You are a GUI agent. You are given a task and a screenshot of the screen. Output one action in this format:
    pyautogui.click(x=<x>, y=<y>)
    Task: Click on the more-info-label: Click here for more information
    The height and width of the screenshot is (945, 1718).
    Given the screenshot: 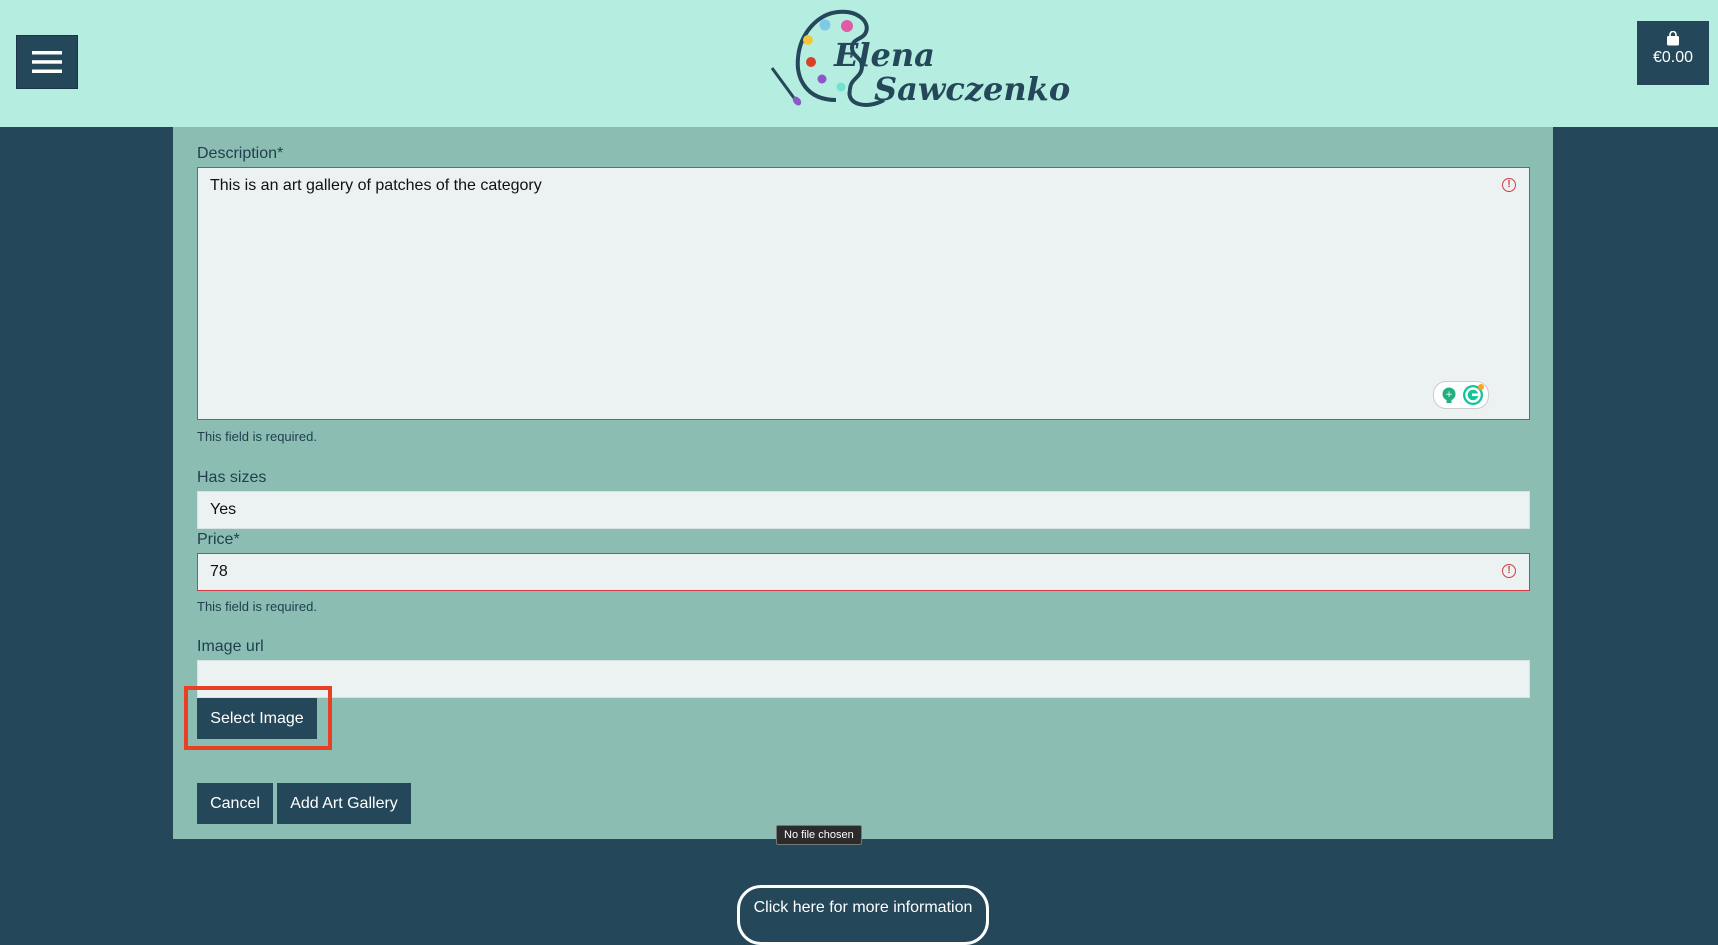 What is the action you would take?
    pyautogui.click(x=863, y=907)
    